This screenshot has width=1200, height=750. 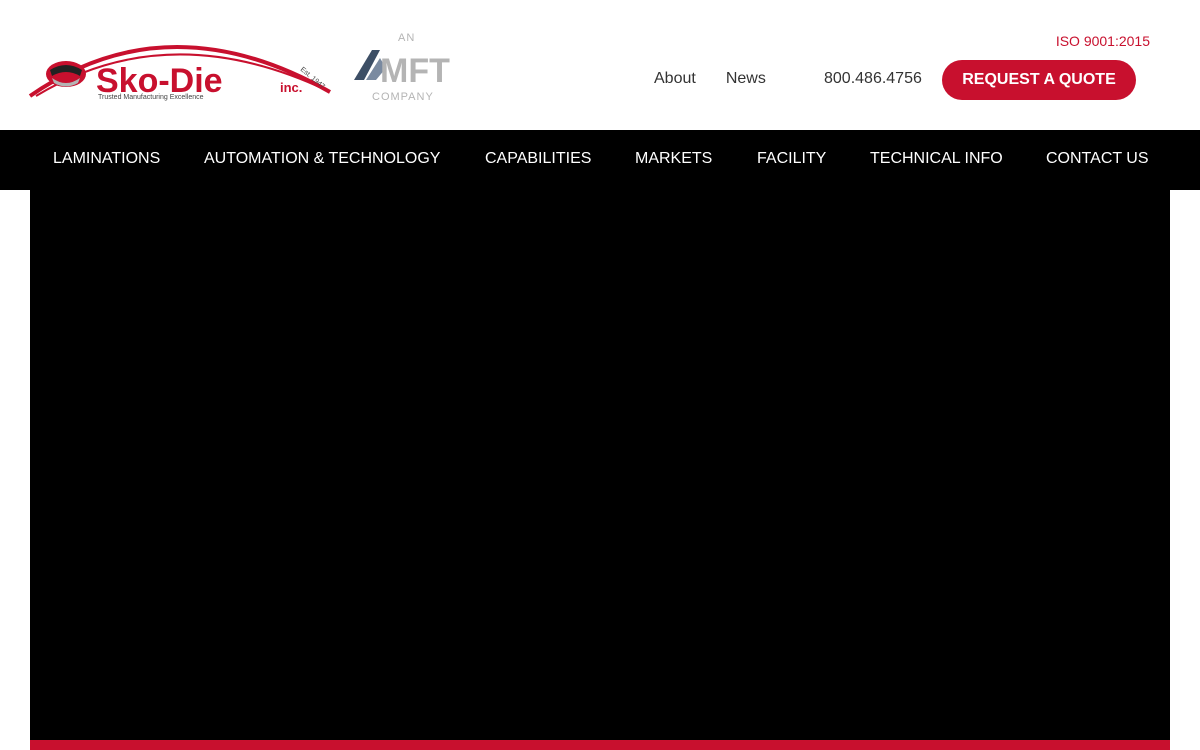 I want to click on request-quote-button: REQUEST A QUOTE, so click(x=1039, y=80).